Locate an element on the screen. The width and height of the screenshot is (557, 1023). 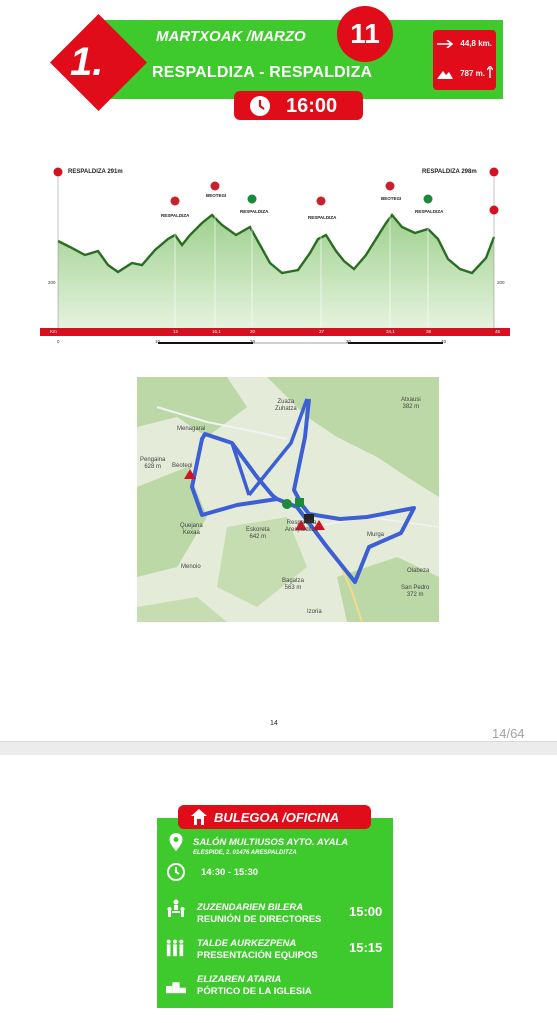
start-time-badge: 16:00 is located at coordinates (298, 105).